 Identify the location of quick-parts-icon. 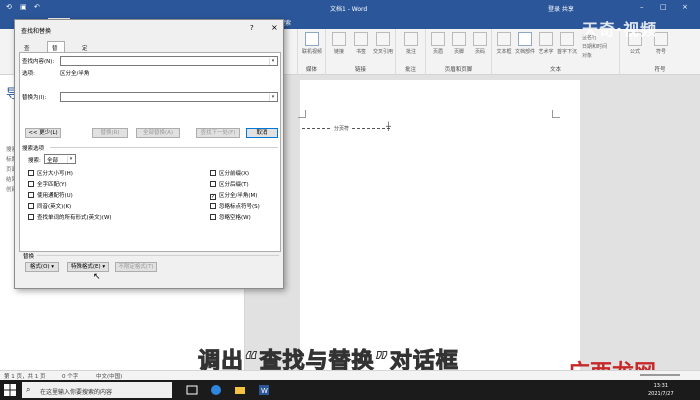
(525, 39).